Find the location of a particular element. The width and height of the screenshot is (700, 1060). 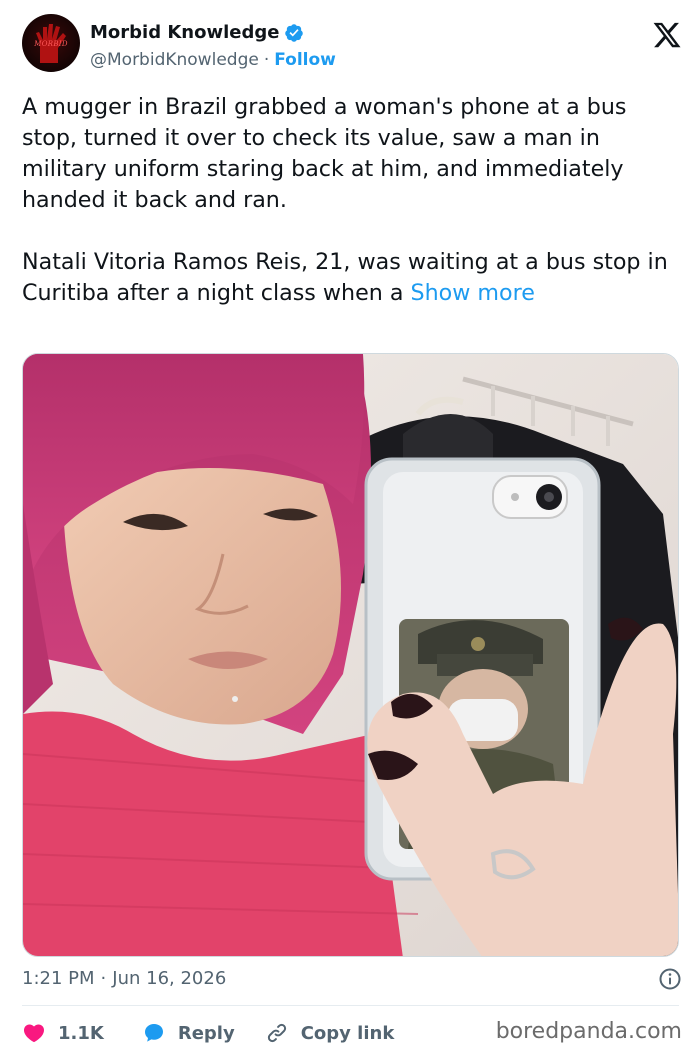

tweet-actions: 1.1K Reply Copy link is located at coordinates (208, 1033).